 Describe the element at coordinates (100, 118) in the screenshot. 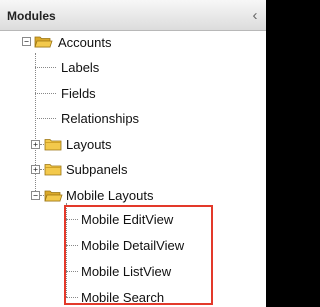

I see `tree-node-relationships: Relationships` at that location.